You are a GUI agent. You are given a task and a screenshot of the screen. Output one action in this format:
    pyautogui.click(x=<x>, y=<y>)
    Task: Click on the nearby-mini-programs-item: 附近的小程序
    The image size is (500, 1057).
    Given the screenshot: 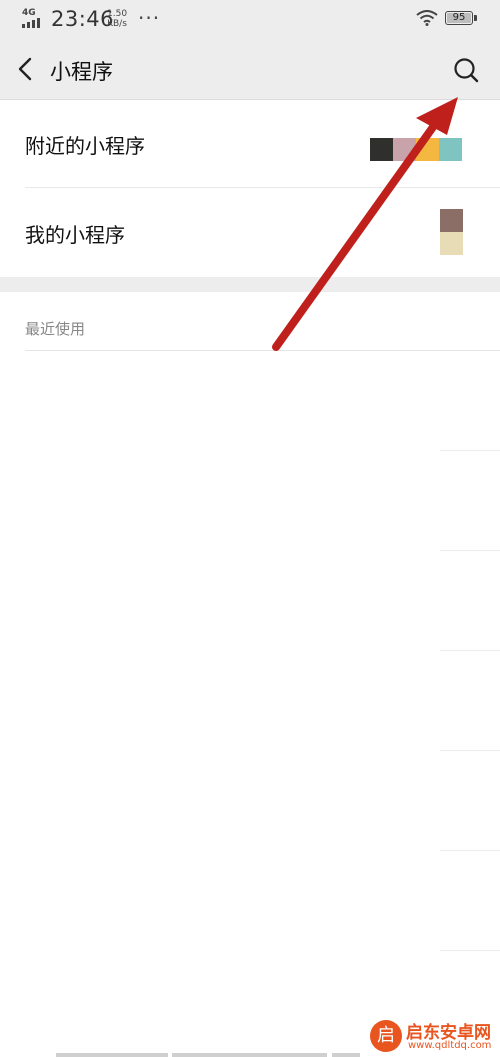 What is the action you would take?
    pyautogui.click(x=250, y=144)
    